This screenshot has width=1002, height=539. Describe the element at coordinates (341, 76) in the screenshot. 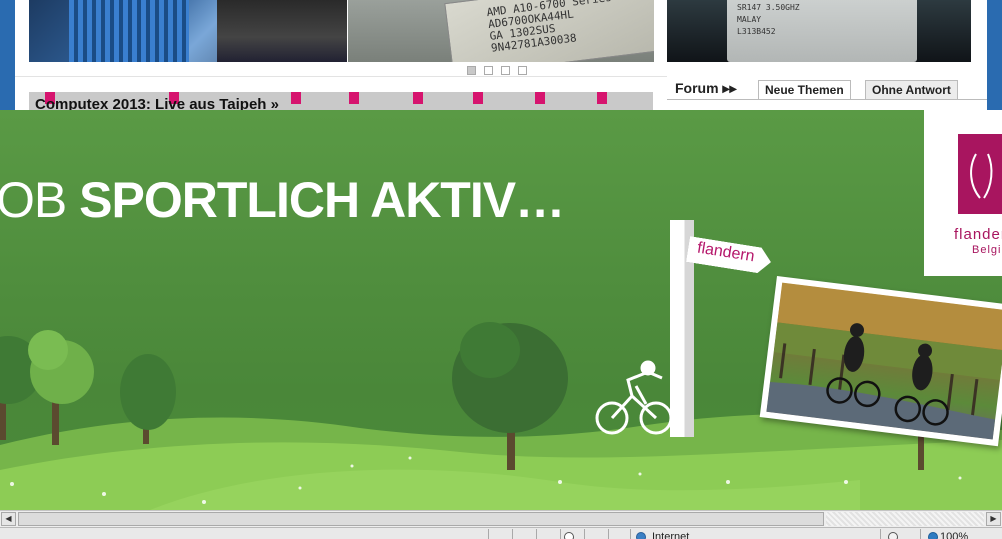

I see `divider` at that location.